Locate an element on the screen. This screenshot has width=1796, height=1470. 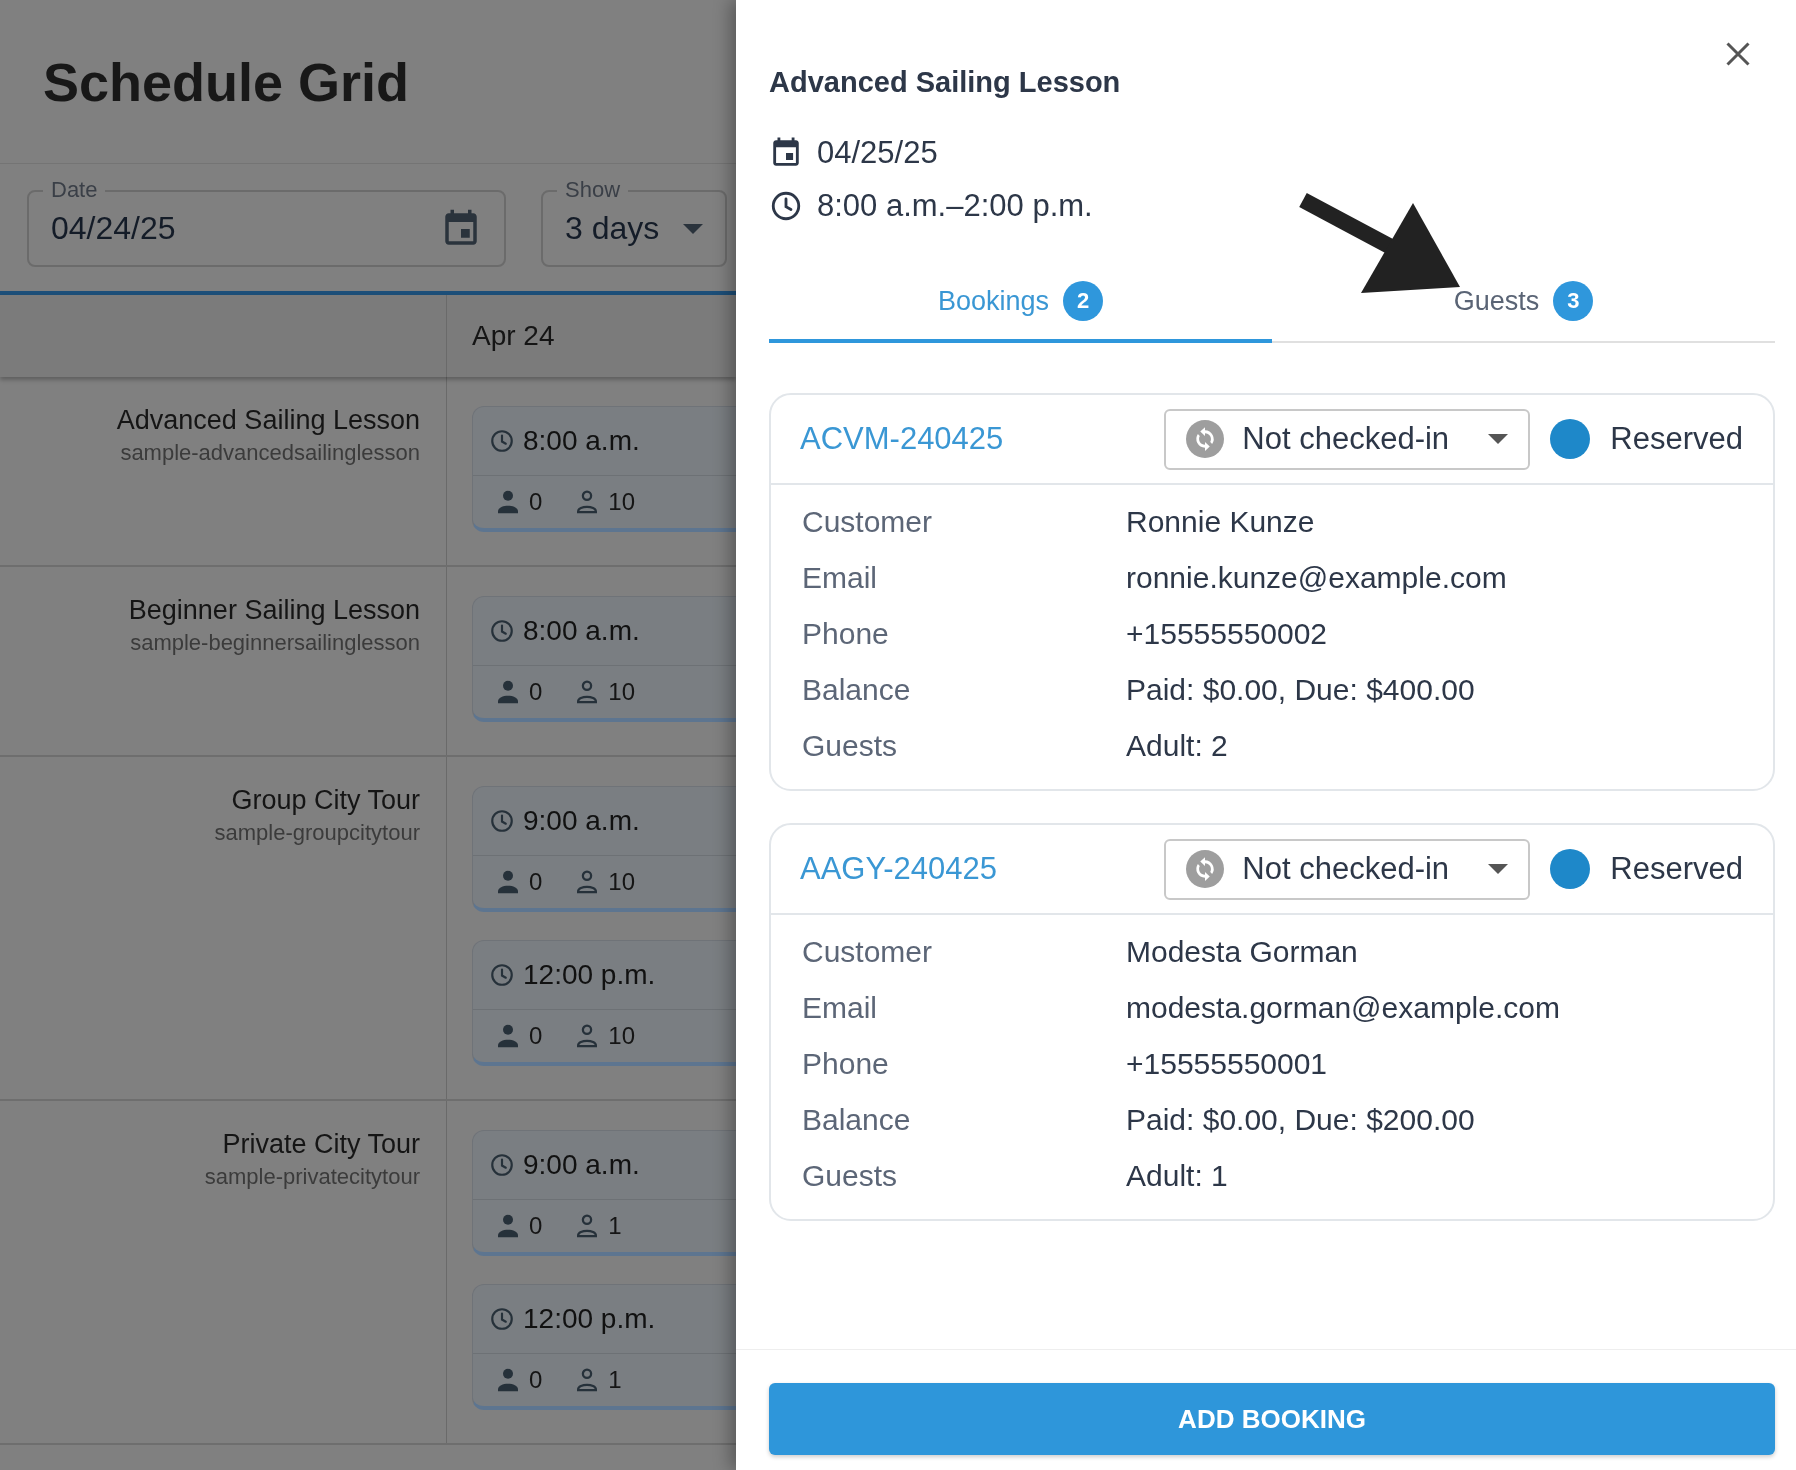
event-date: 04/25/25 is located at coordinates (877, 153).